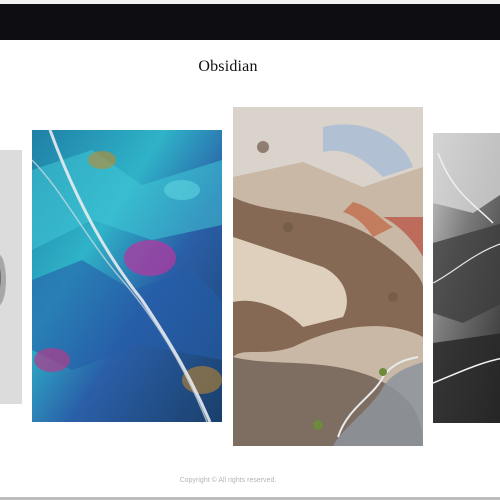 This screenshot has height=500, width=500. What do you see at coordinates (228, 480) in the screenshot?
I see `footer-copyright: Copyright © All rights reserved.` at bounding box center [228, 480].